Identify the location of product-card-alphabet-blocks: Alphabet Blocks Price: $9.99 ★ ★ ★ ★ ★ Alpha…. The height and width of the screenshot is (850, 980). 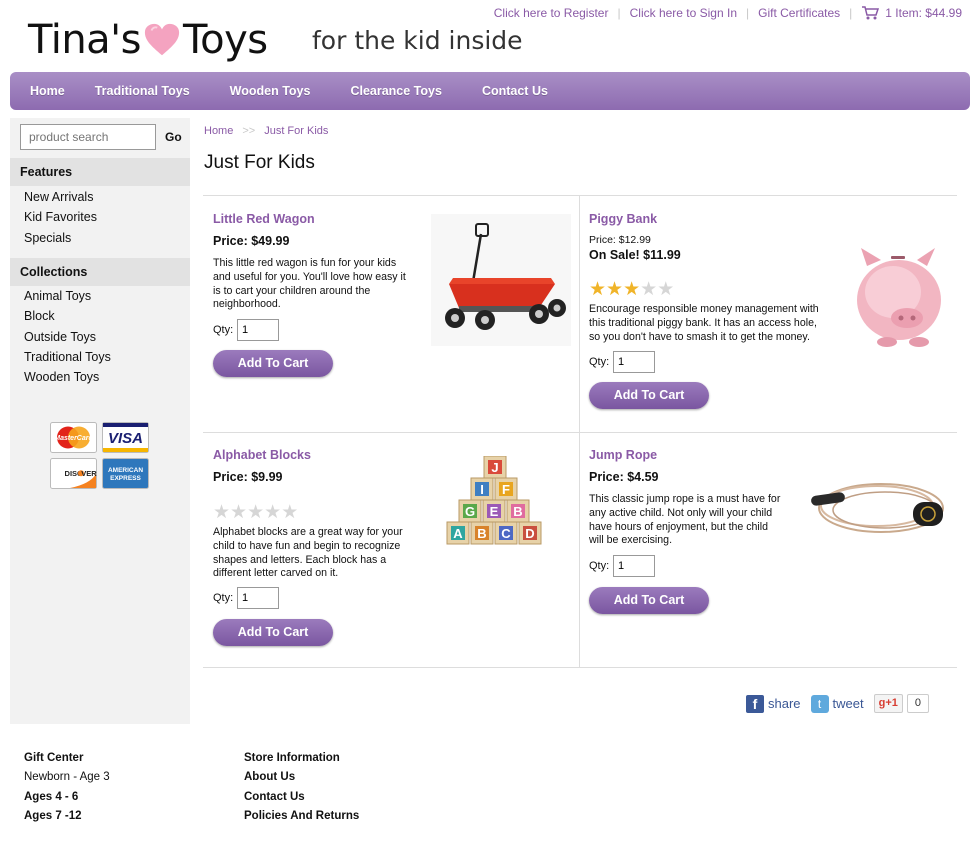
(398, 548).